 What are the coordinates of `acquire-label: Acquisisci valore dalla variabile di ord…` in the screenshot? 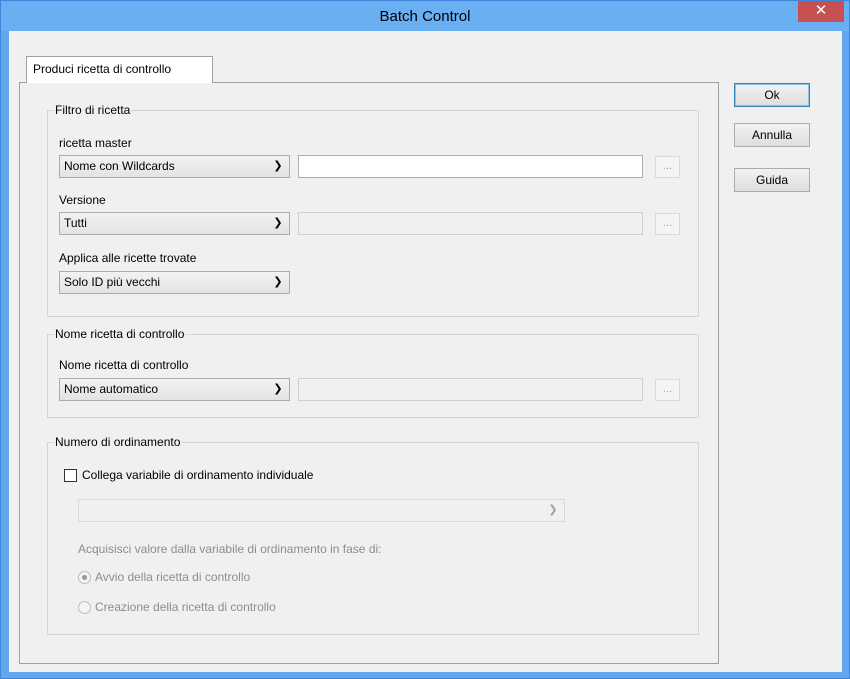 It's located at (230, 549).